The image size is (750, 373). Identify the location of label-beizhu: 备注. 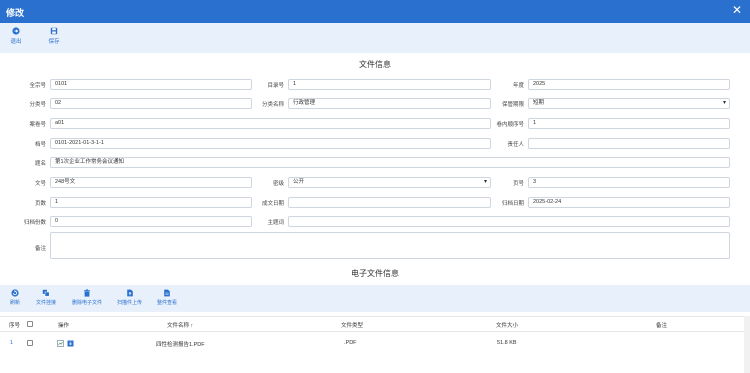
(40, 249).